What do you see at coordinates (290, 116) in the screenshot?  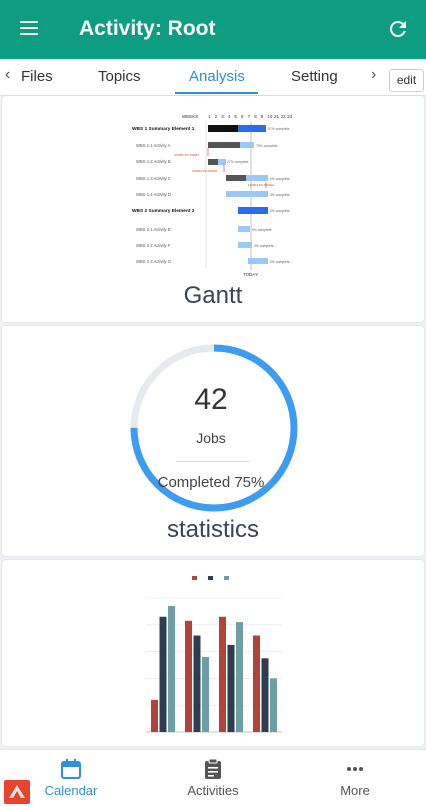 I see `gantt-week-number: 23` at bounding box center [290, 116].